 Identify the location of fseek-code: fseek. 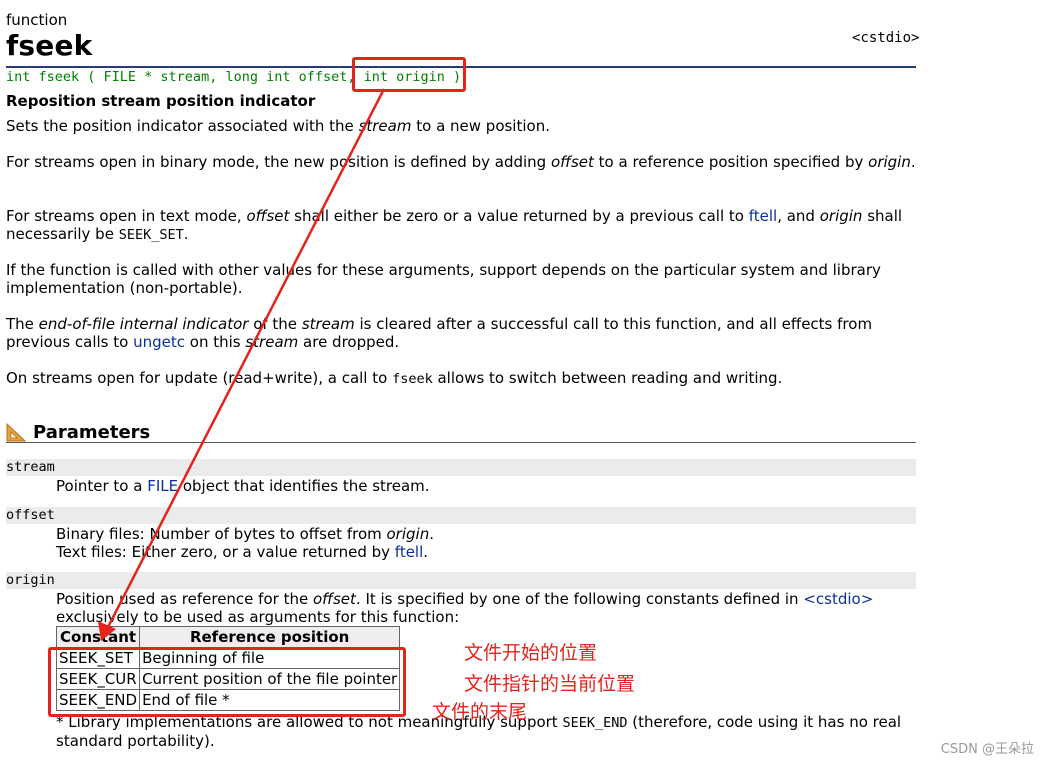
(412, 379).